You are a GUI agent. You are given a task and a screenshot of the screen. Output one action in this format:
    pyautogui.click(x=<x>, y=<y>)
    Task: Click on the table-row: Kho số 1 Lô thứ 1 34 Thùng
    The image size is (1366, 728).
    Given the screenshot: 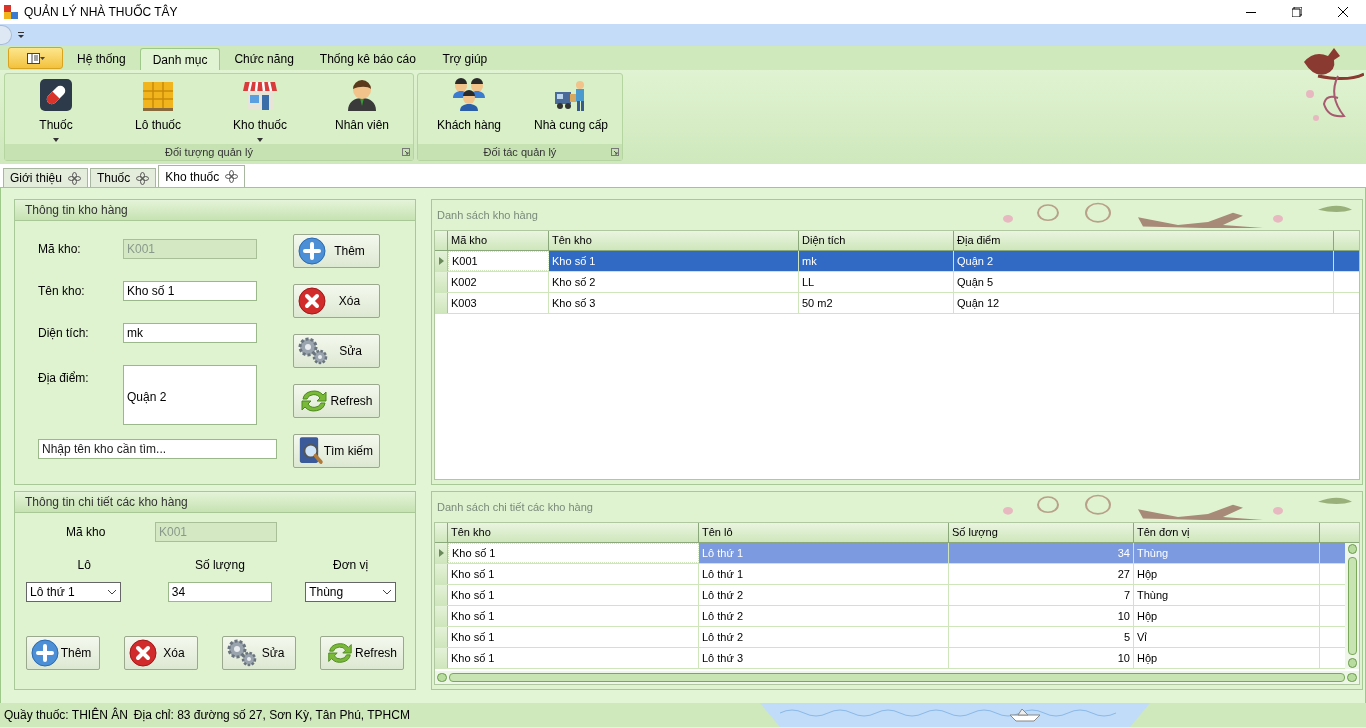 What is the action you would take?
    pyautogui.click(x=890, y=553)
    